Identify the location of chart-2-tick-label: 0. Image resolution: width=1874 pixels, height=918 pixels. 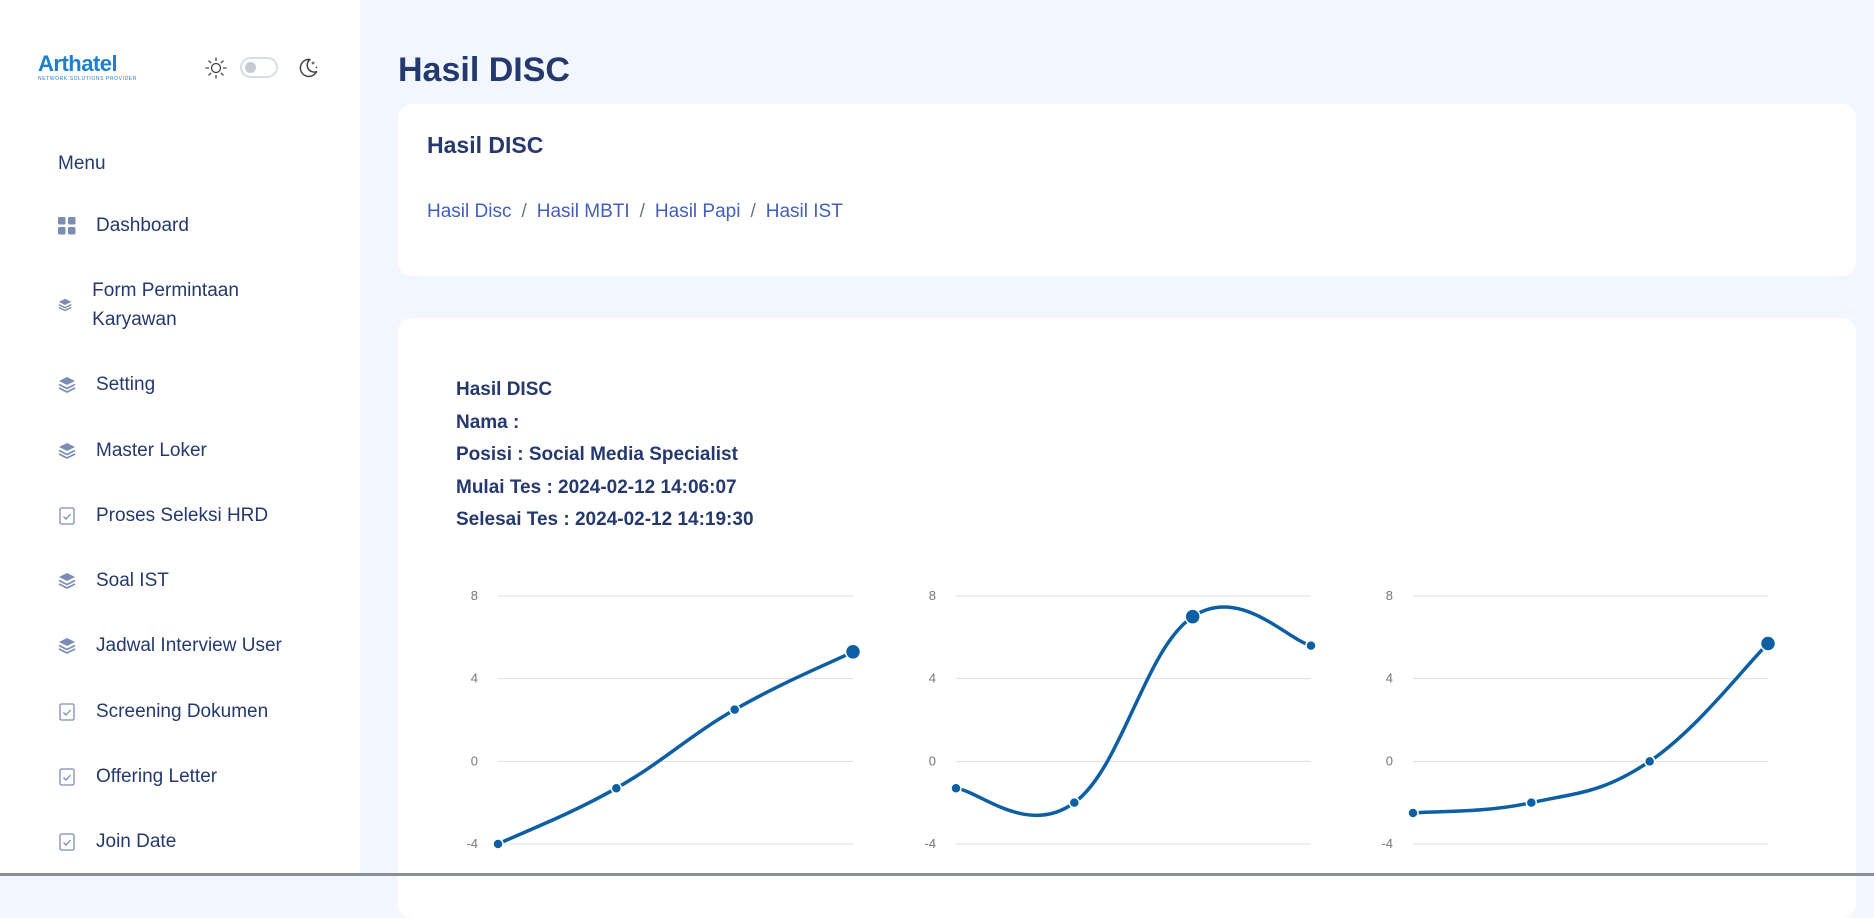
(932, 760).